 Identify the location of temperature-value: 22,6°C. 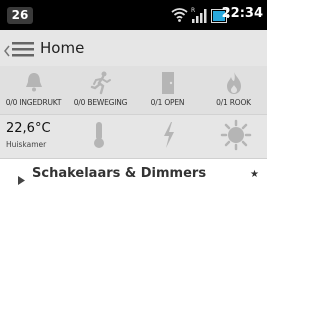
(28, 128).